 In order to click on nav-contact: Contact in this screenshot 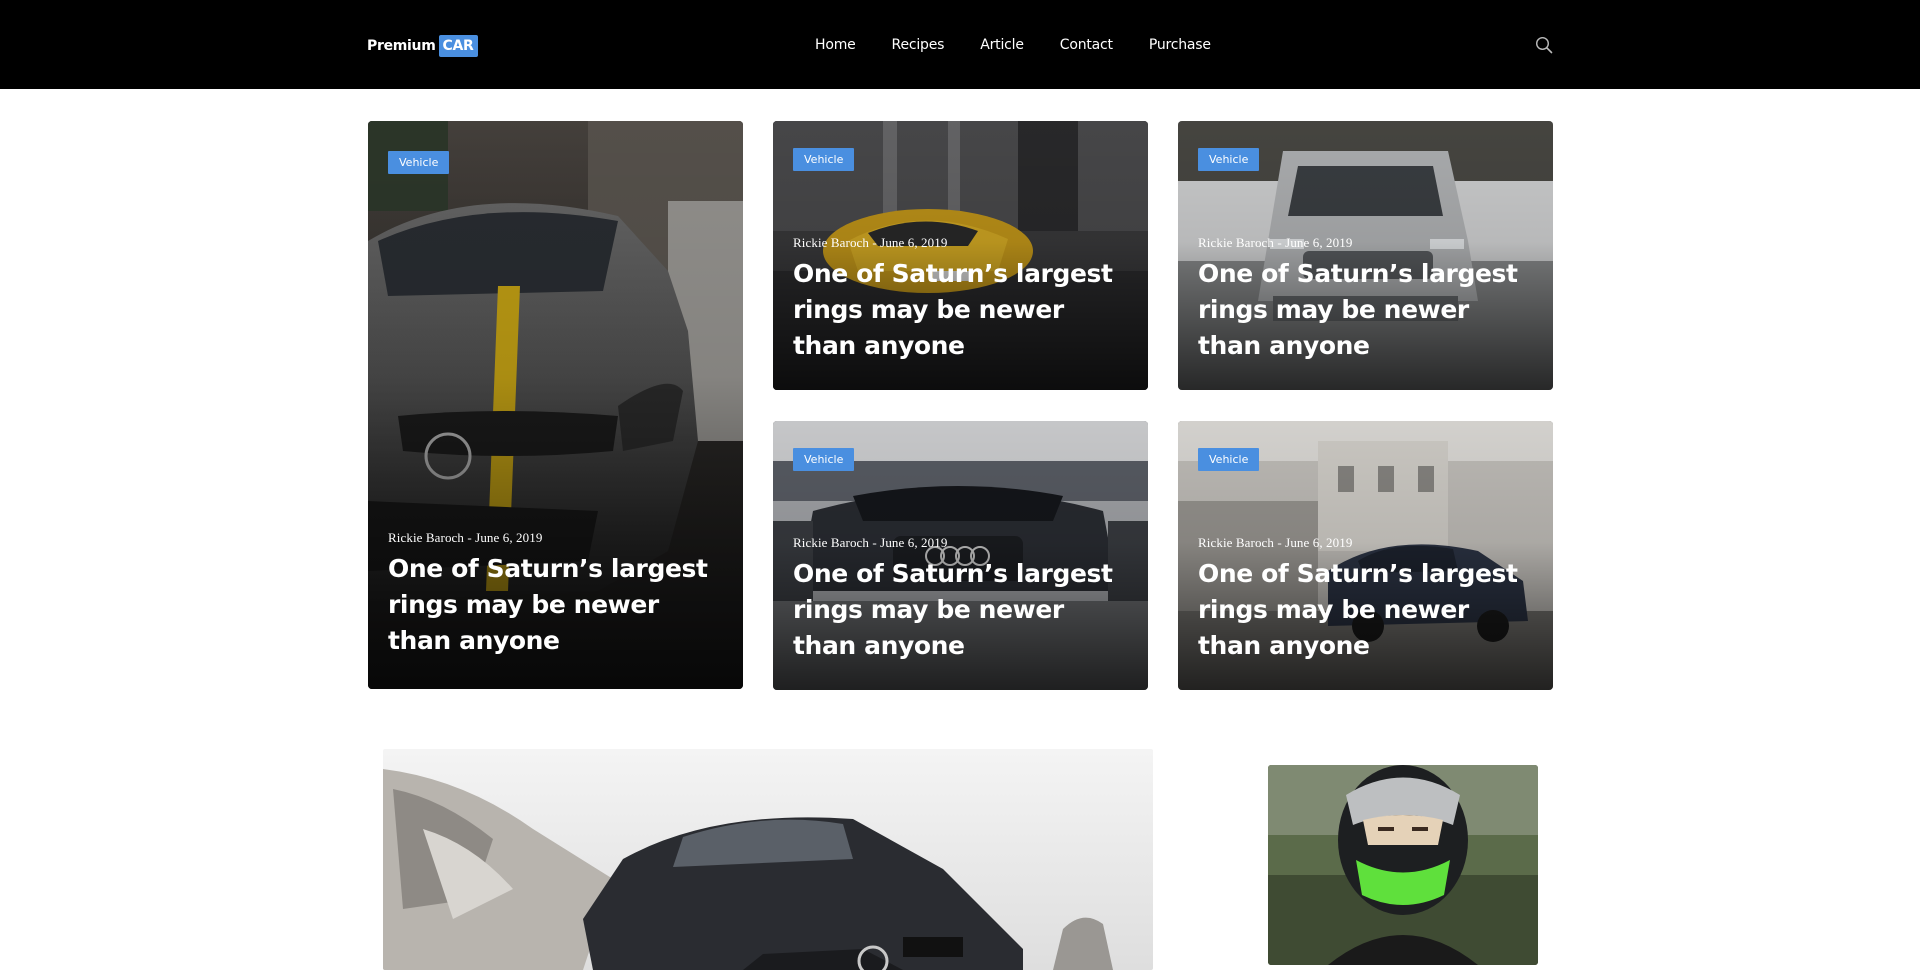, I will do `click(1086, 45)`.